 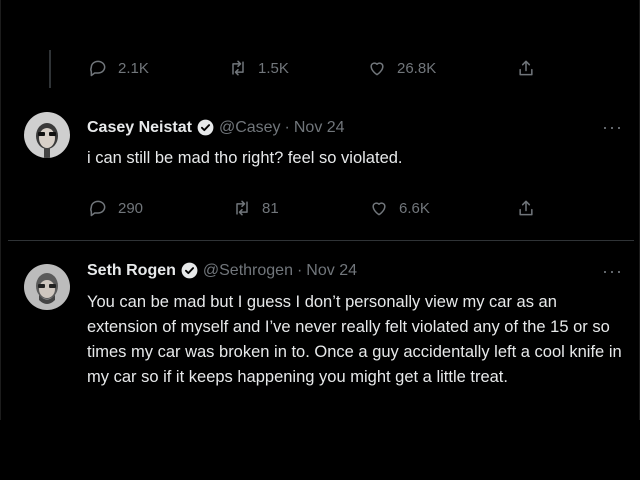 I want to click on user-handle: @Casey, so click(x=250, y=128).